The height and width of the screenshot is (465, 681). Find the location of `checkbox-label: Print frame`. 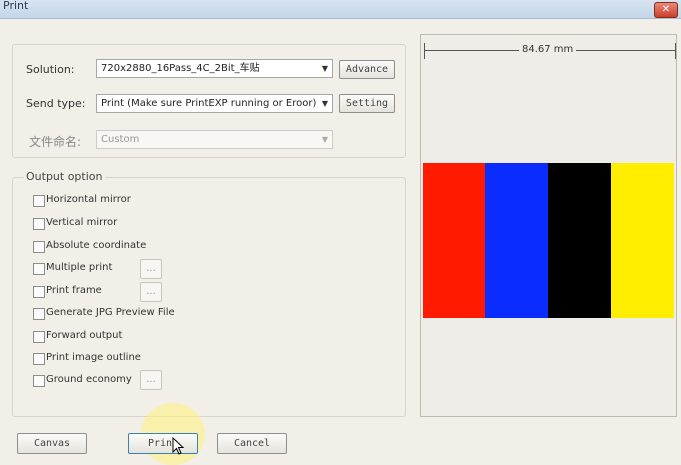

checkbox-label: Print frame is located at coordinates (74, 290).